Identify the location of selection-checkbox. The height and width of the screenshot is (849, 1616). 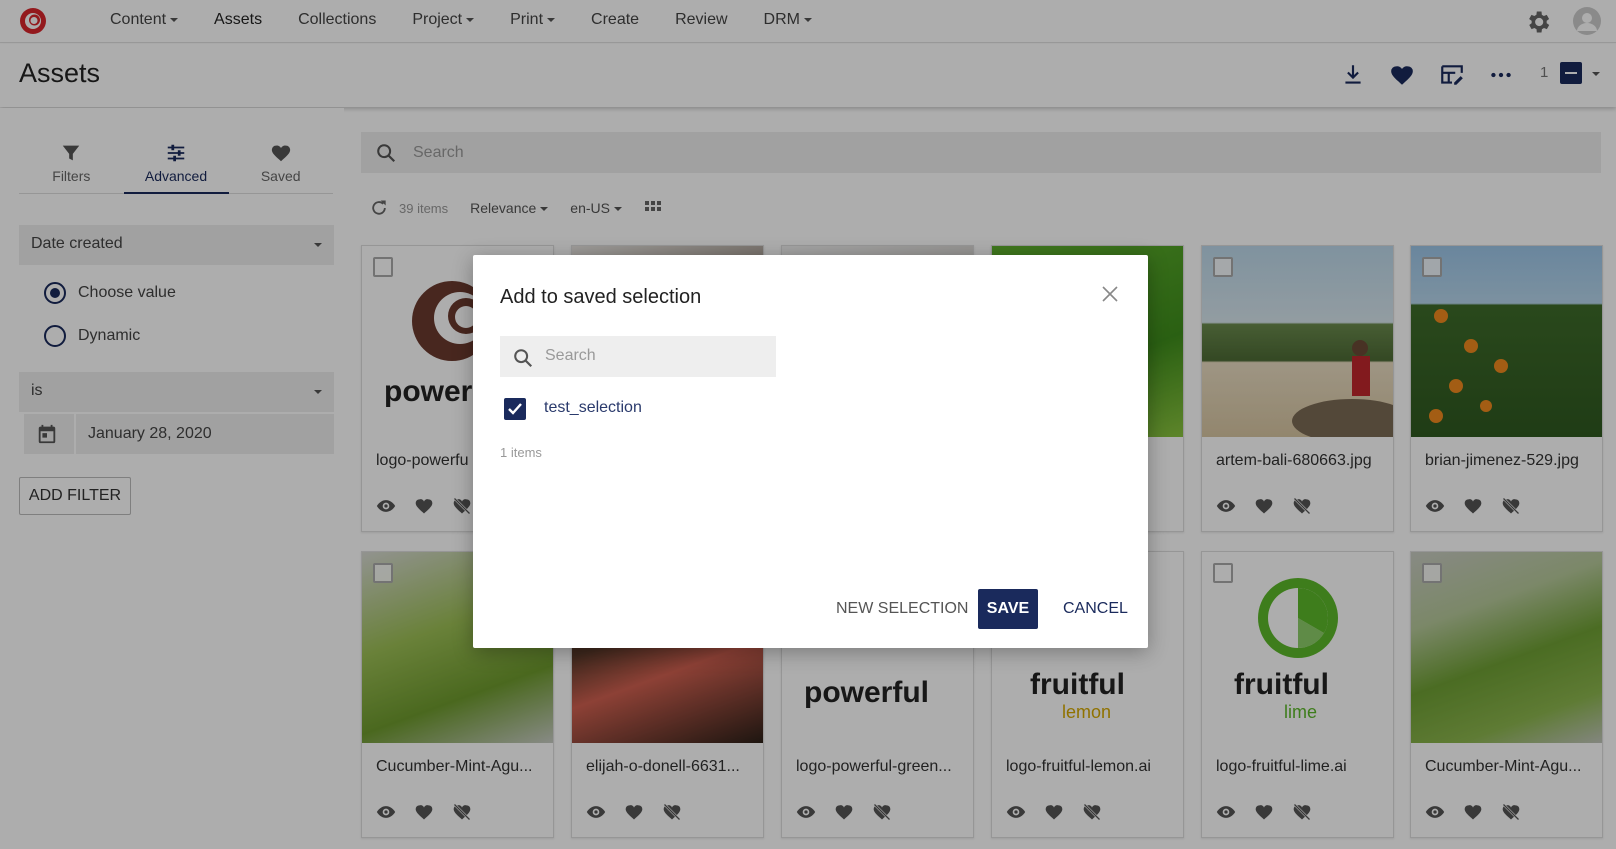
(515, 409).